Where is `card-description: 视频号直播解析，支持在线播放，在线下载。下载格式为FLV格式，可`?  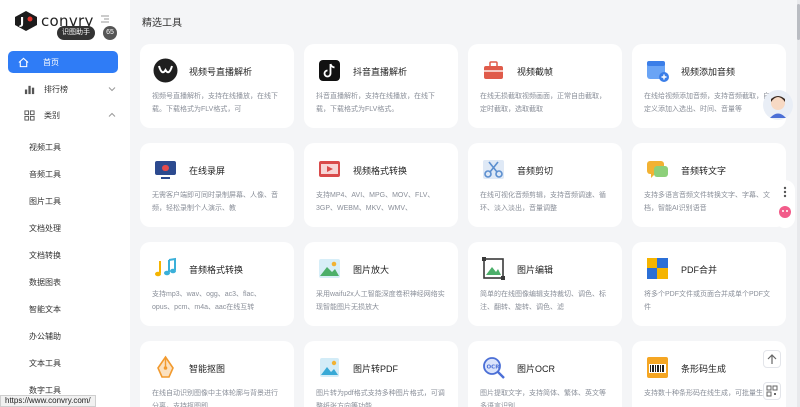
card-description: 视频号直播解析，支持在线播放，在线下载。下载格式为FLV格式，可 is located at coordinates (215, 103).